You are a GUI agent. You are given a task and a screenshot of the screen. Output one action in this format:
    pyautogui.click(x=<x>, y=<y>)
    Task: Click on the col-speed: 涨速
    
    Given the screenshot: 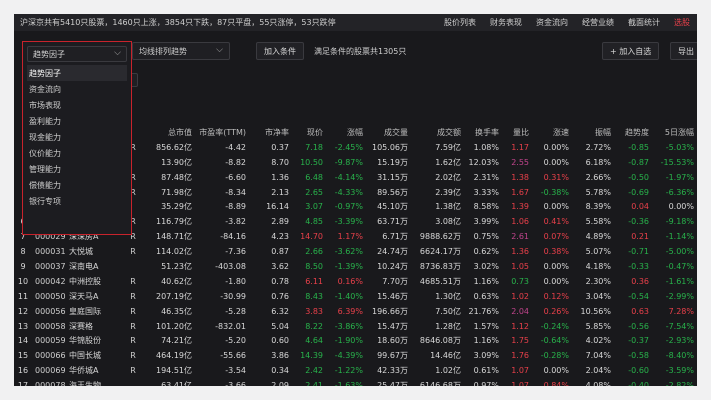 What is the action you would take?
    pyautogui.click(x=552, y=132)
    